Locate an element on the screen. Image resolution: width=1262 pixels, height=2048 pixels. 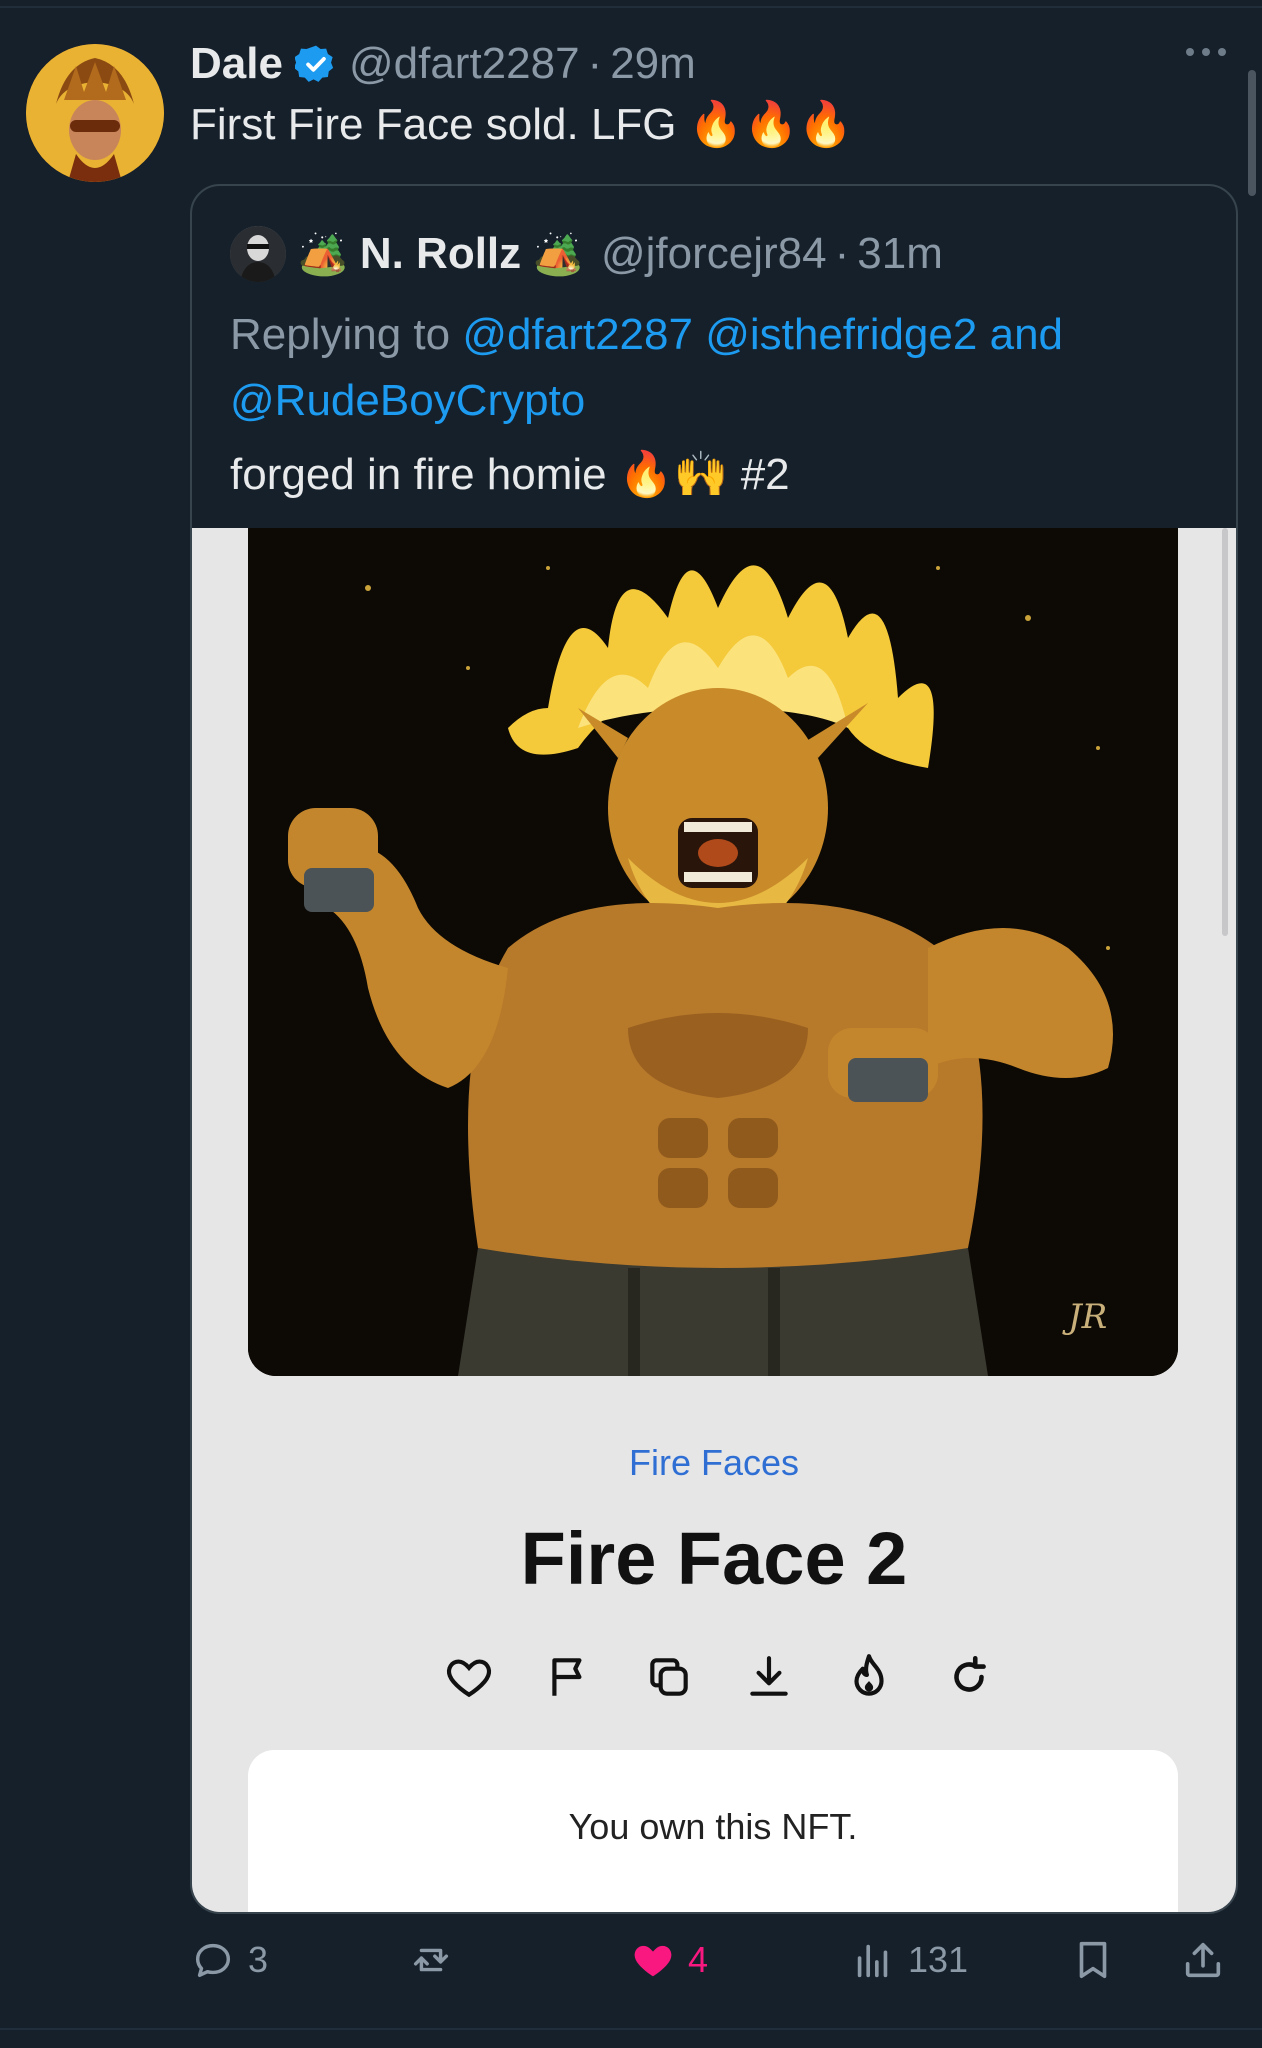
quoted-text-body: forged in fire homie is located at coordinates (418, 474).